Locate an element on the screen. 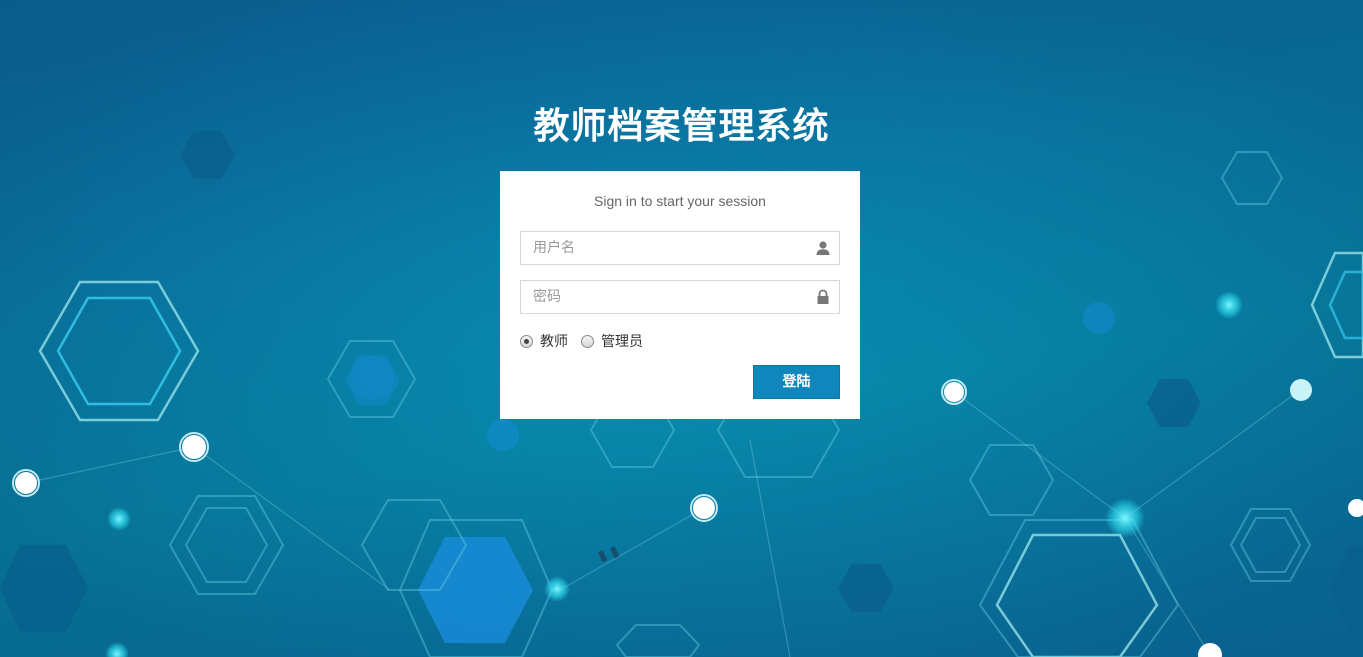 The width and height of the screenshot is (1363, 657). username-field is located at coordinates (680, 248).